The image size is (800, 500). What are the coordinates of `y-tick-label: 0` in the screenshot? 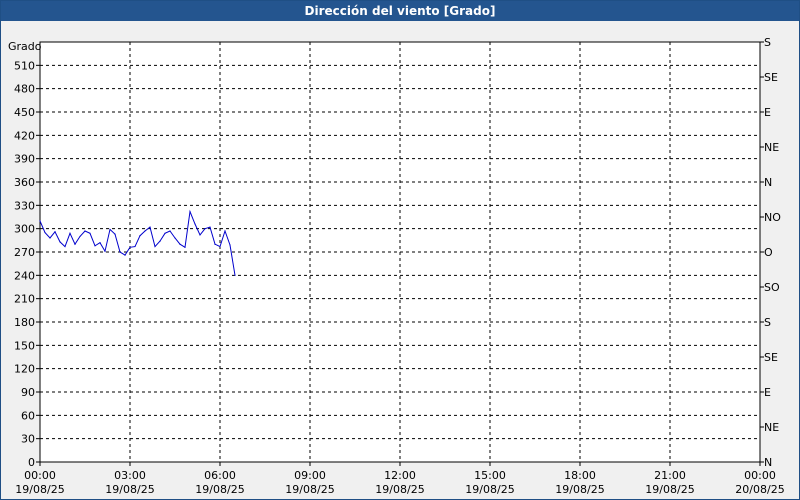 It's located at (31, 462).